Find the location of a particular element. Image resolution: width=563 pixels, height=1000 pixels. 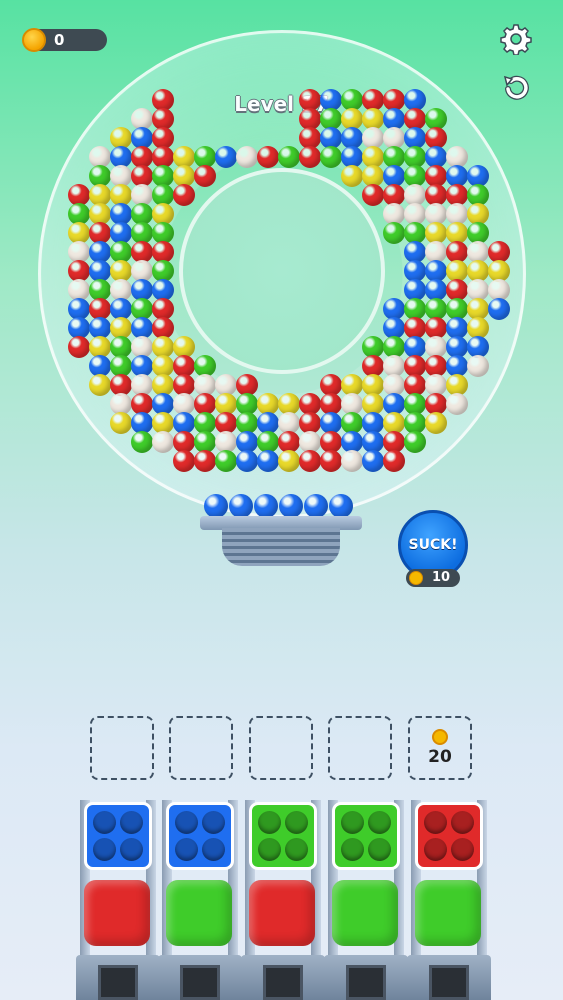

funnel is located at coordinates (281, 547).